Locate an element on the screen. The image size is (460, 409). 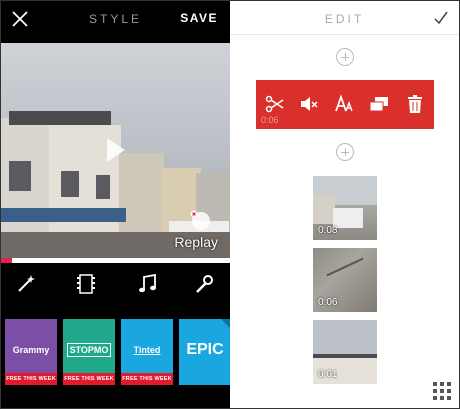
clip-thumbnail: 0:08 is located at coordinates (345, 208).